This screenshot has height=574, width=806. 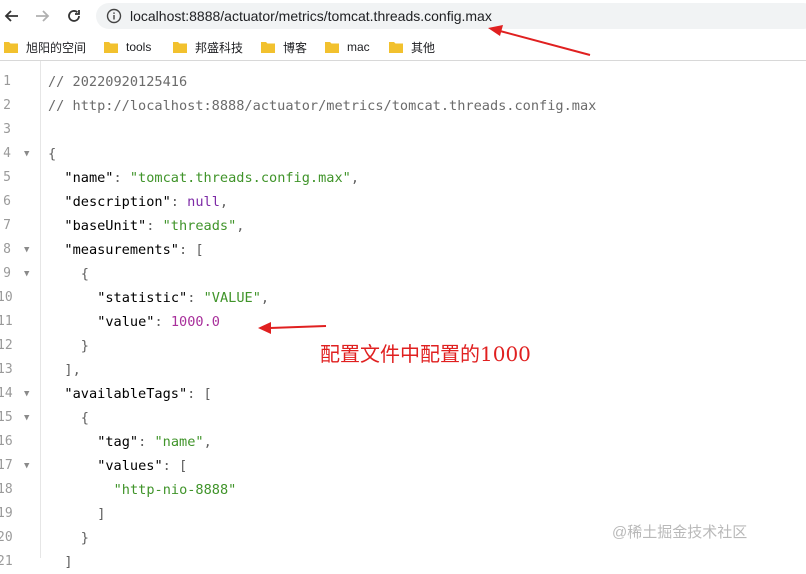 I want to click on code-line: 14 ▼ "availableTags": [, so click(x=403, y=394).